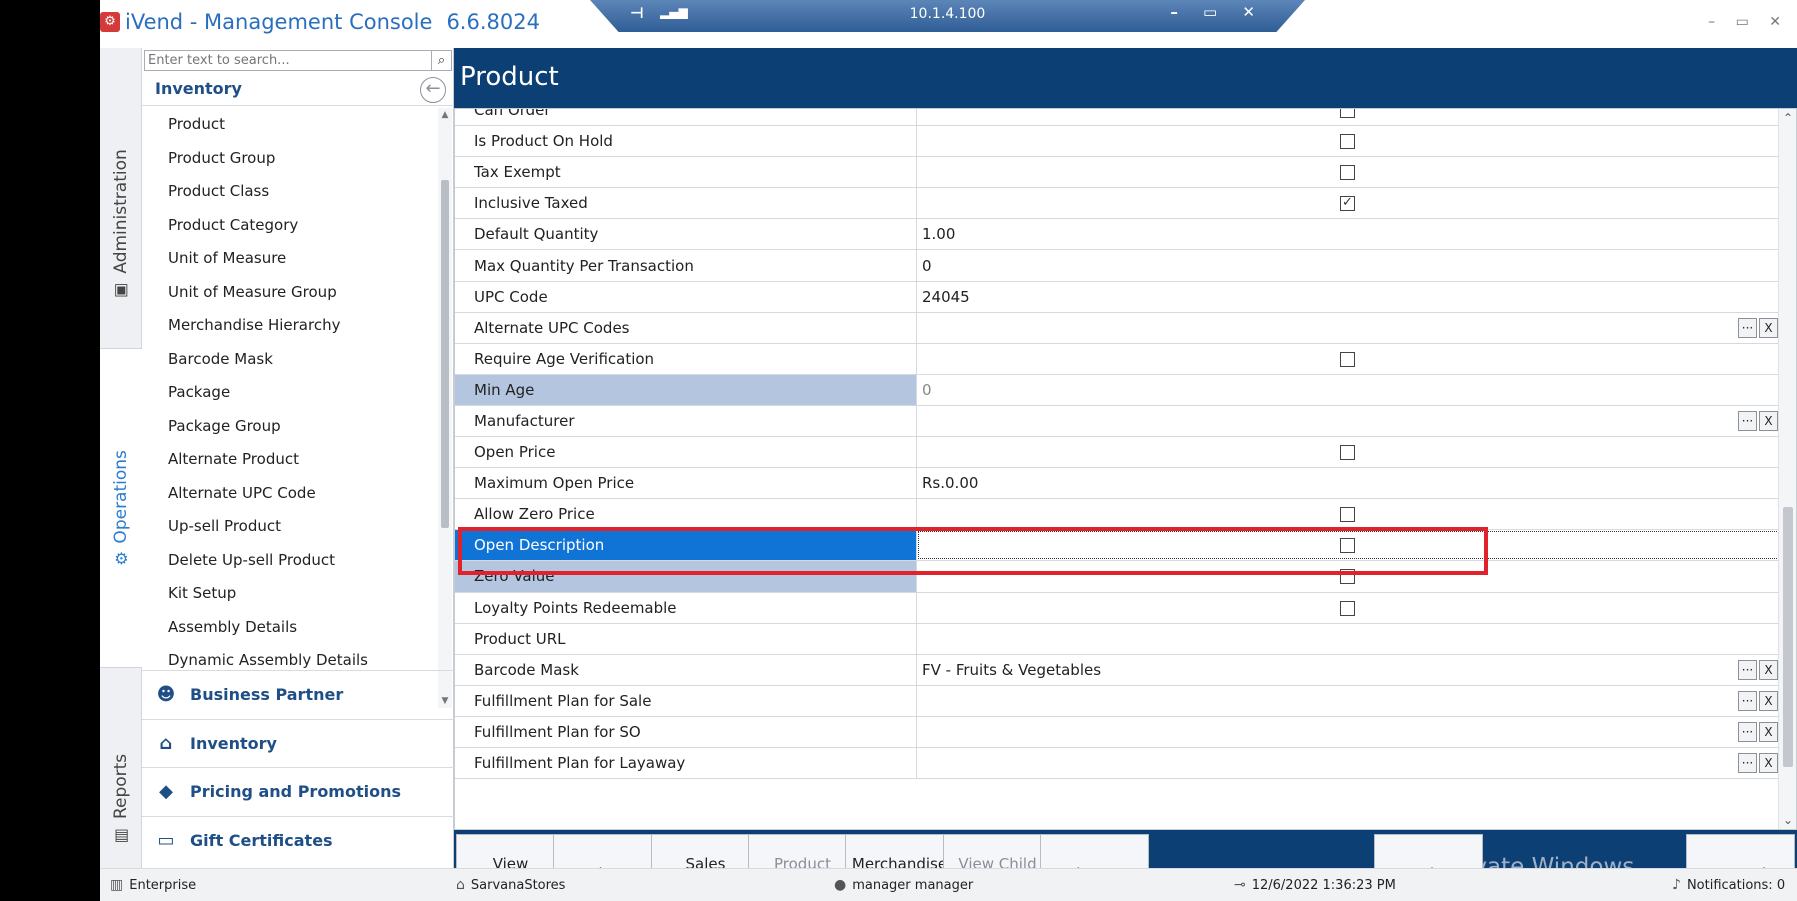 The width and height of the screenshot is (1797, 901). What do you see at coordinates (290, 192) in the screenshot?
I see `nav-item: Product Class` at bounding box center [290, 192].